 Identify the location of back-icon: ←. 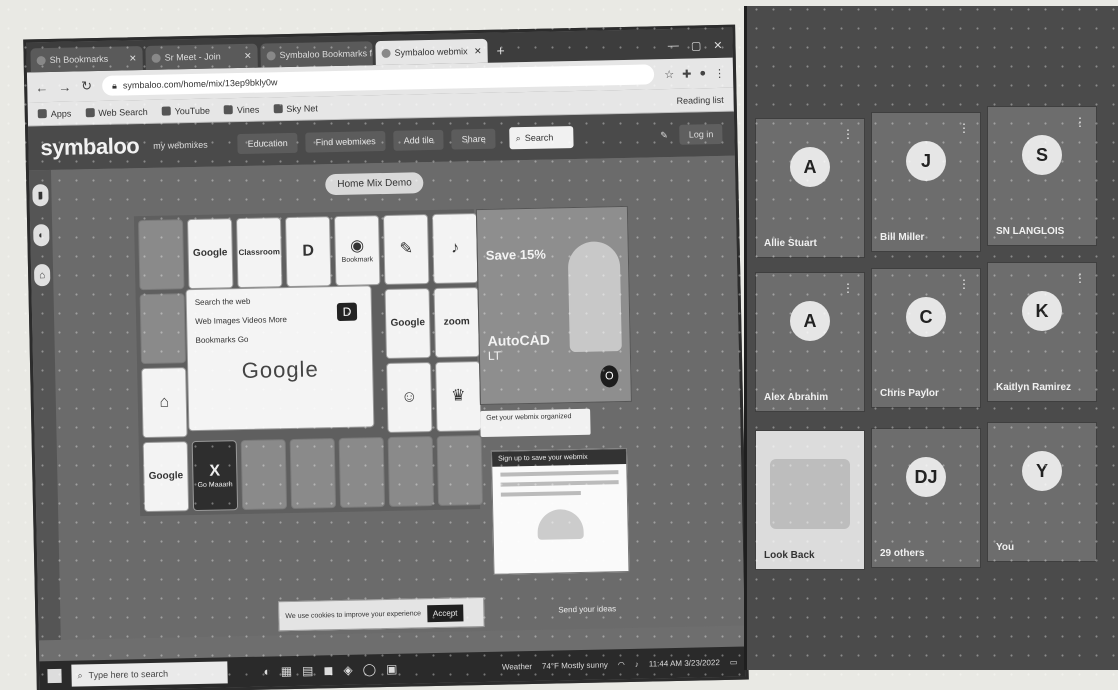
(41, 87).